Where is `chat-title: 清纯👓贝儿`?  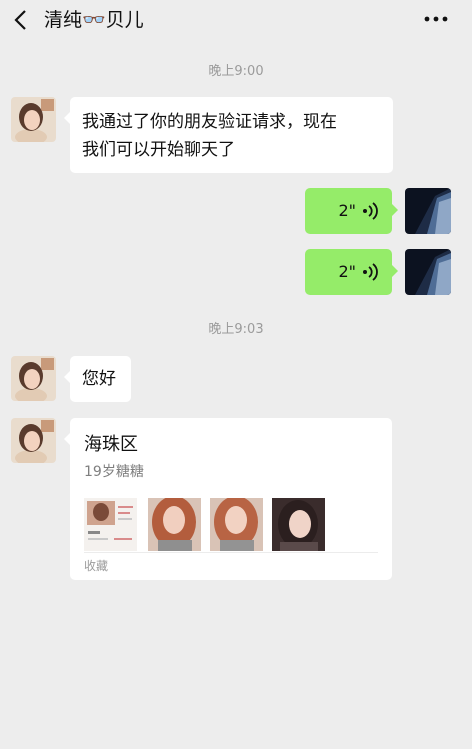 chat-title: 清纯👓贝儿 is located at coordinates (94, 20).